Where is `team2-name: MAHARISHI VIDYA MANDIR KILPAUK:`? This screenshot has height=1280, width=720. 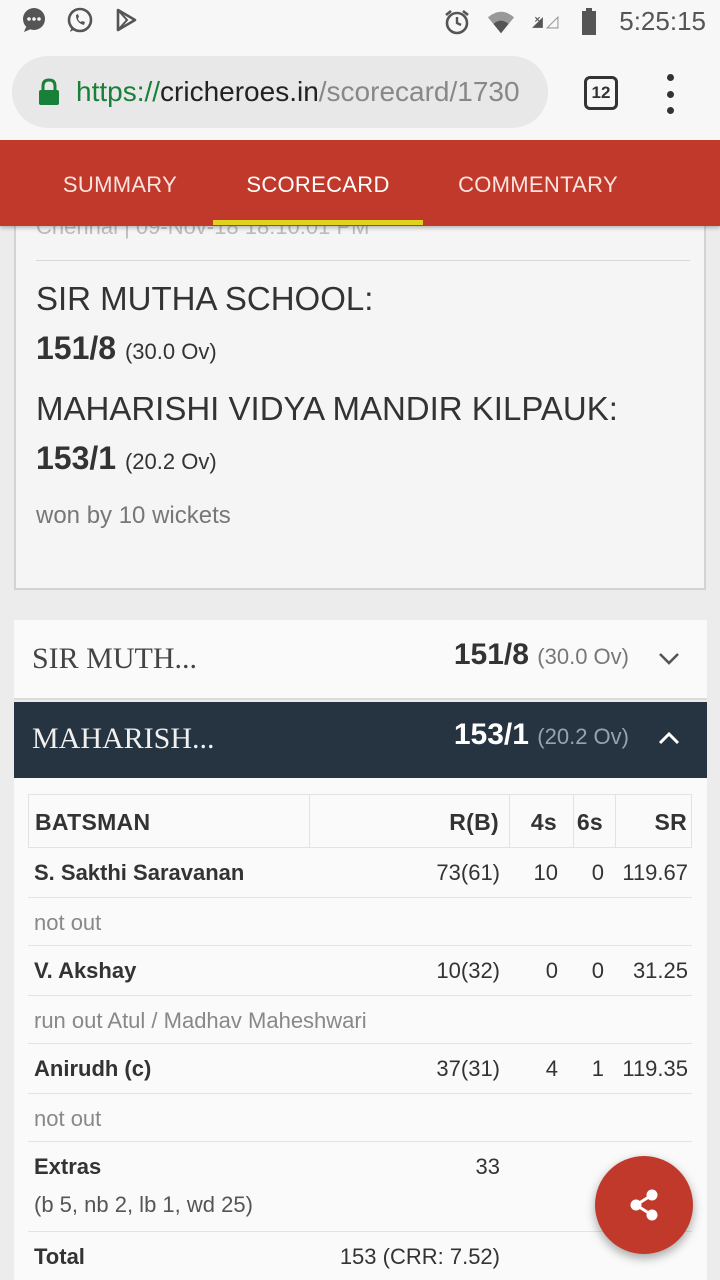
team2-name: MAHARISHI VIDYA MANDIR KILPAUK: is located at coordinates (327, 408).